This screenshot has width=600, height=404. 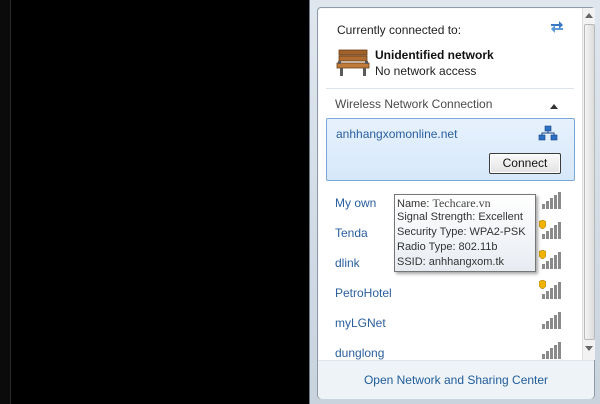 I want to click on divider, so click(x=450, y=88).